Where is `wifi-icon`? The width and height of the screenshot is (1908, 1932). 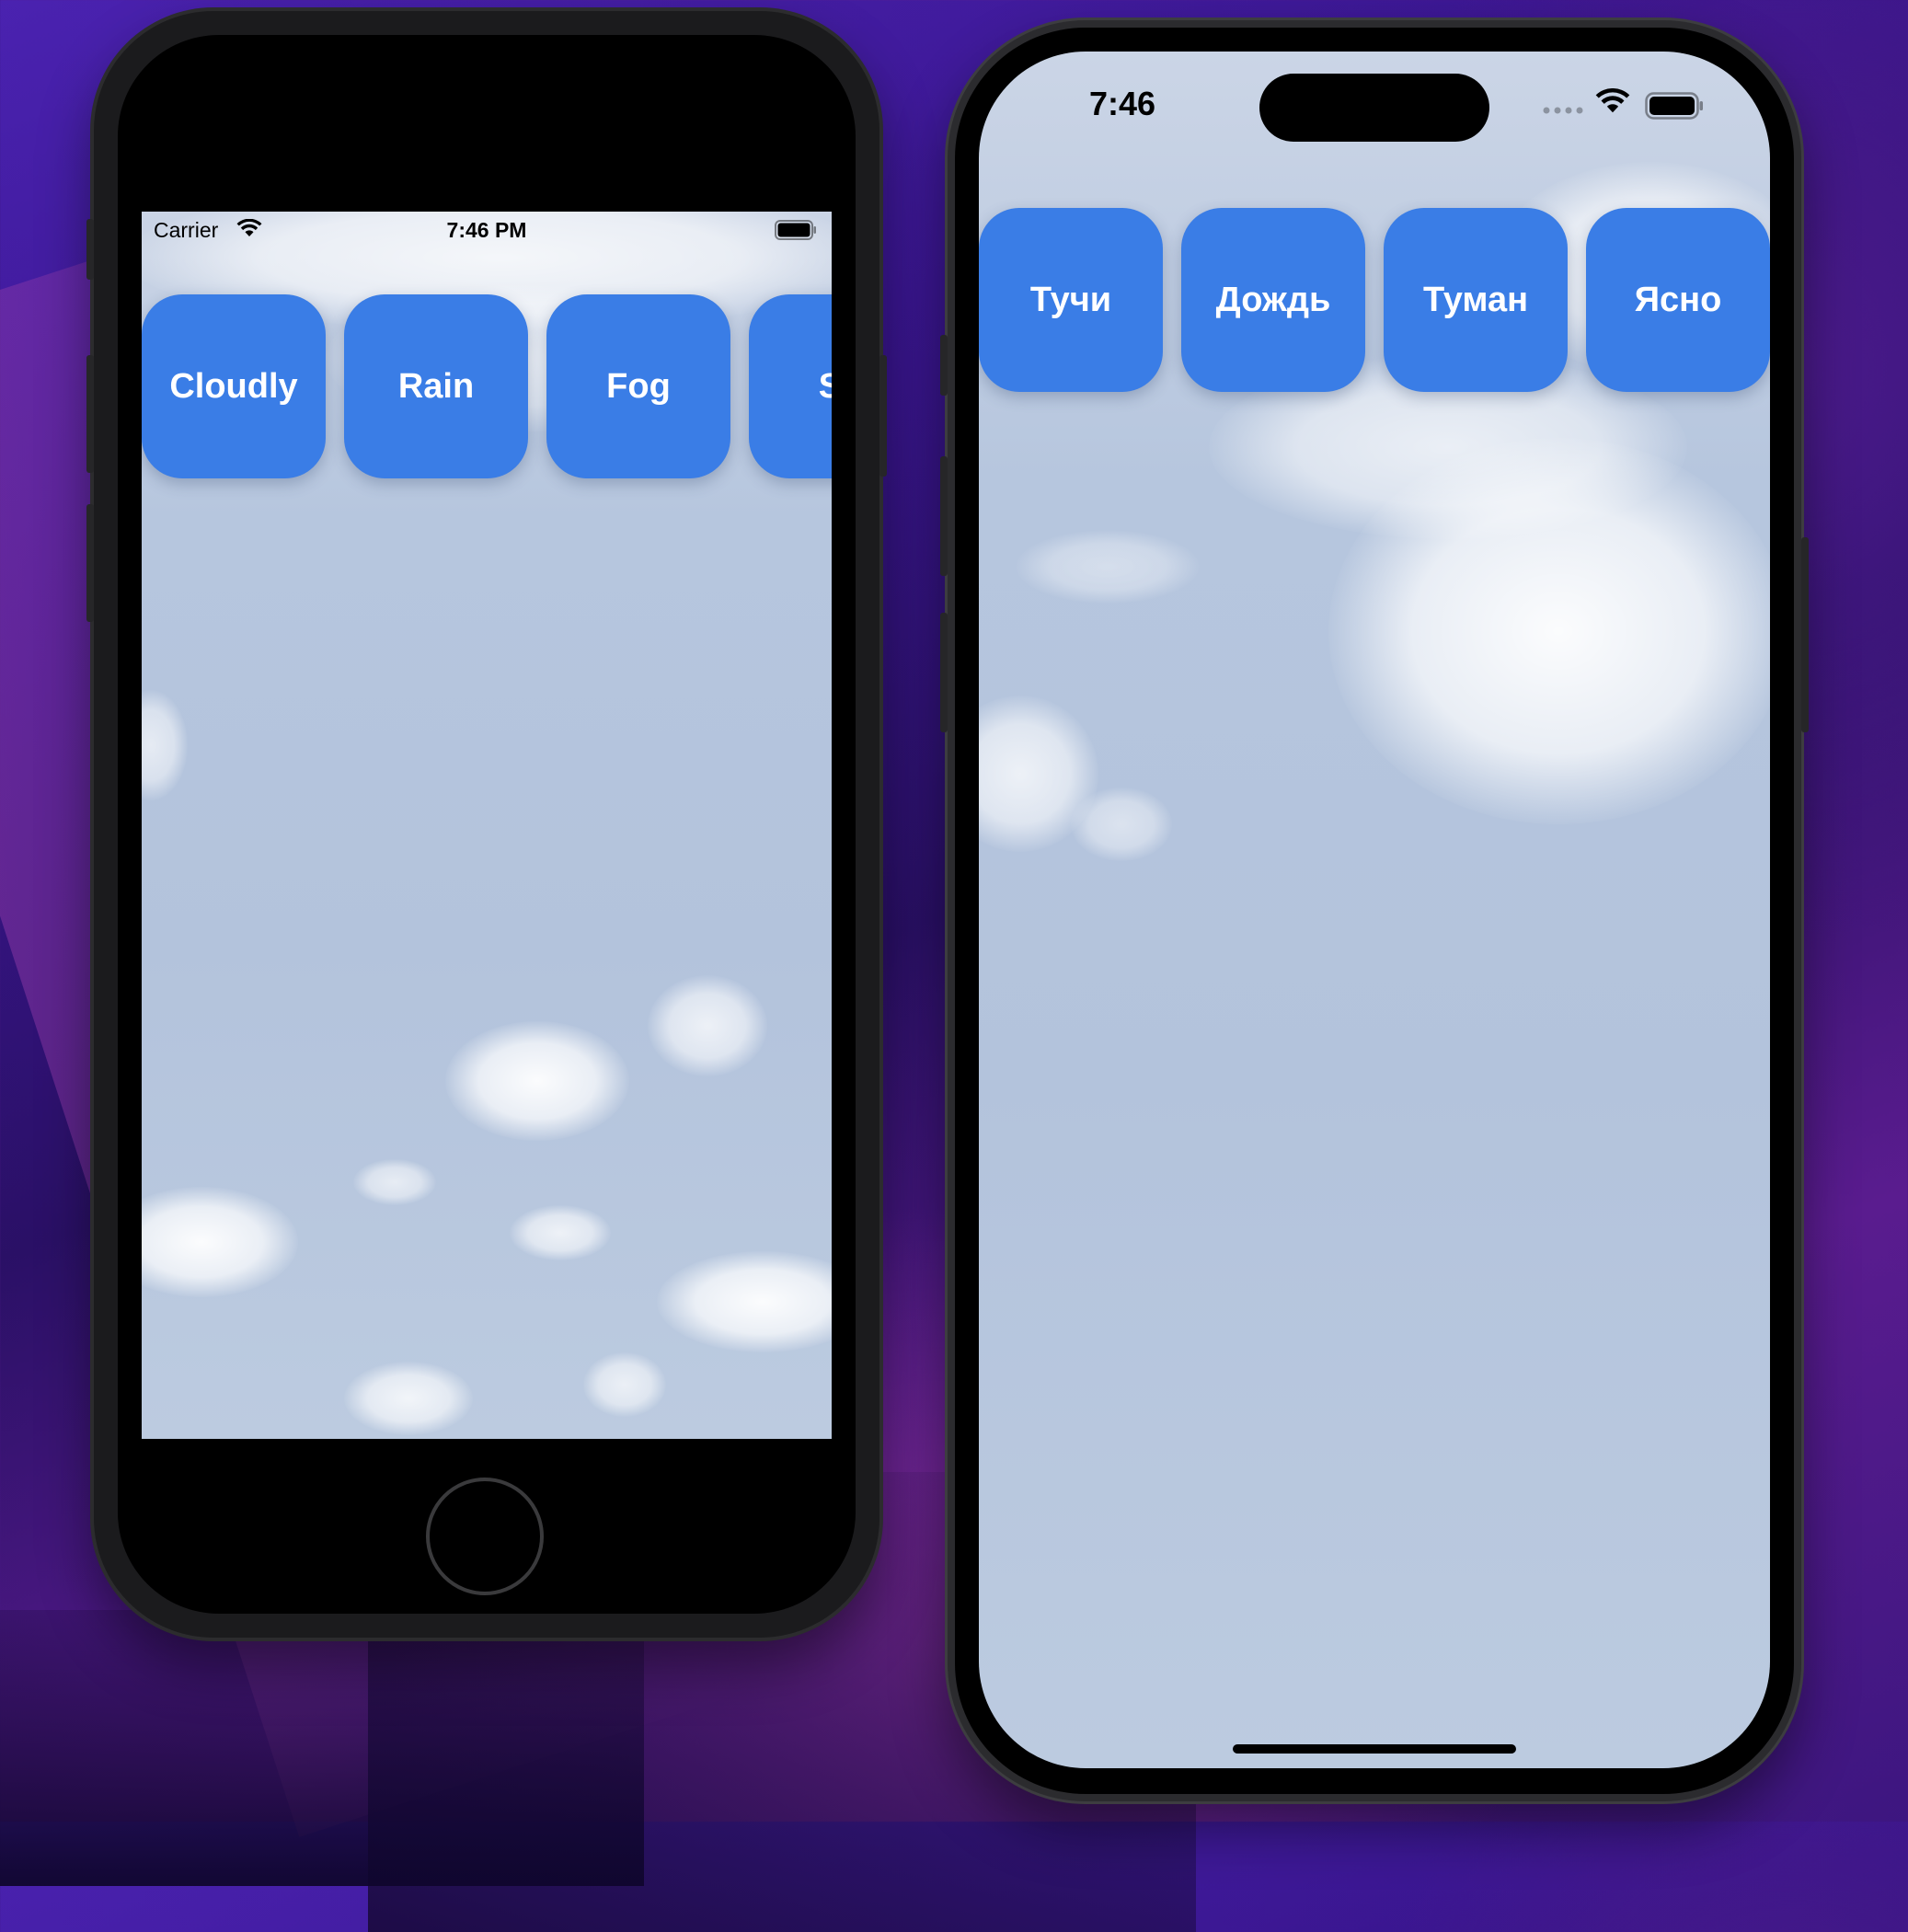
wifi-icon is located at coordinates (1612, 103).